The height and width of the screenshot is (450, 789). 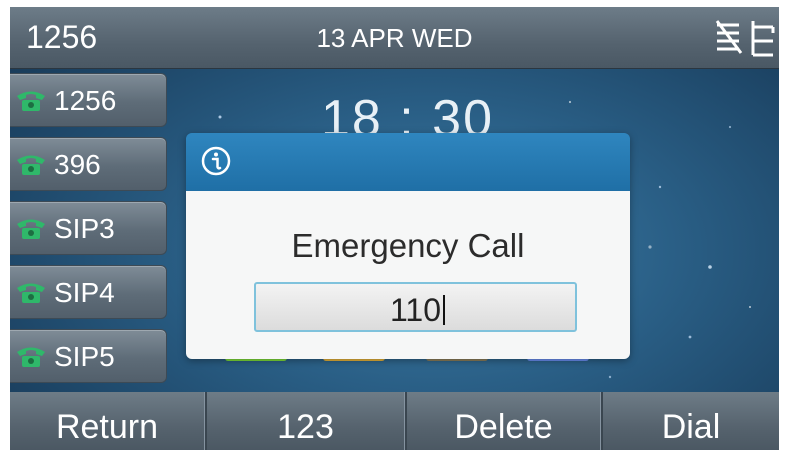 I want to click on line-key-1: 1256, so click(x=88, y=100).